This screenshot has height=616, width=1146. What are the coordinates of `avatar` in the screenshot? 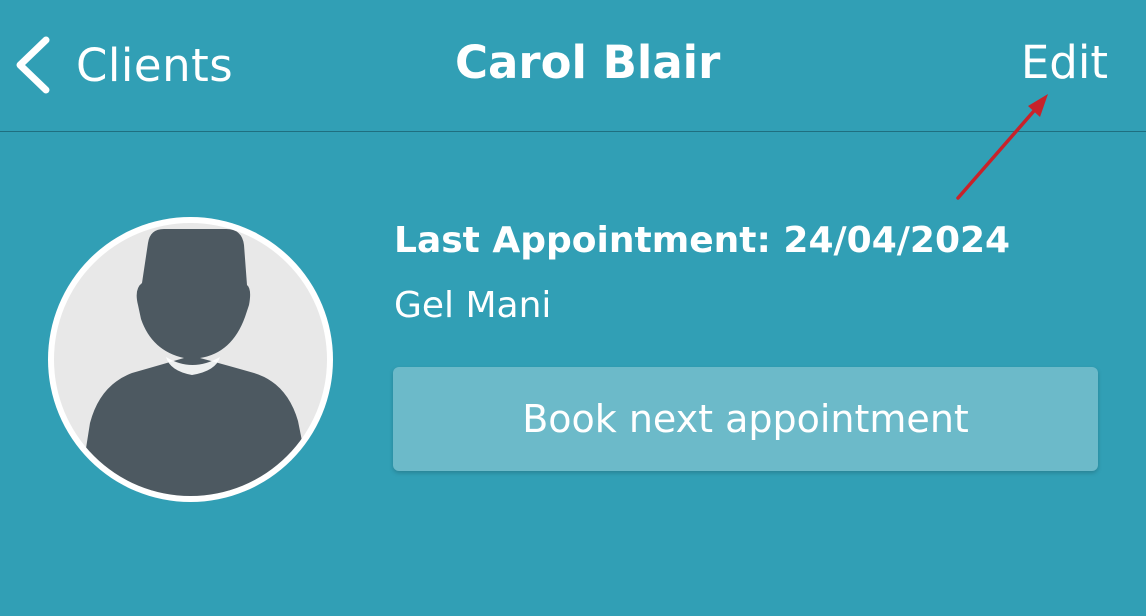 It's located at (190, 359).